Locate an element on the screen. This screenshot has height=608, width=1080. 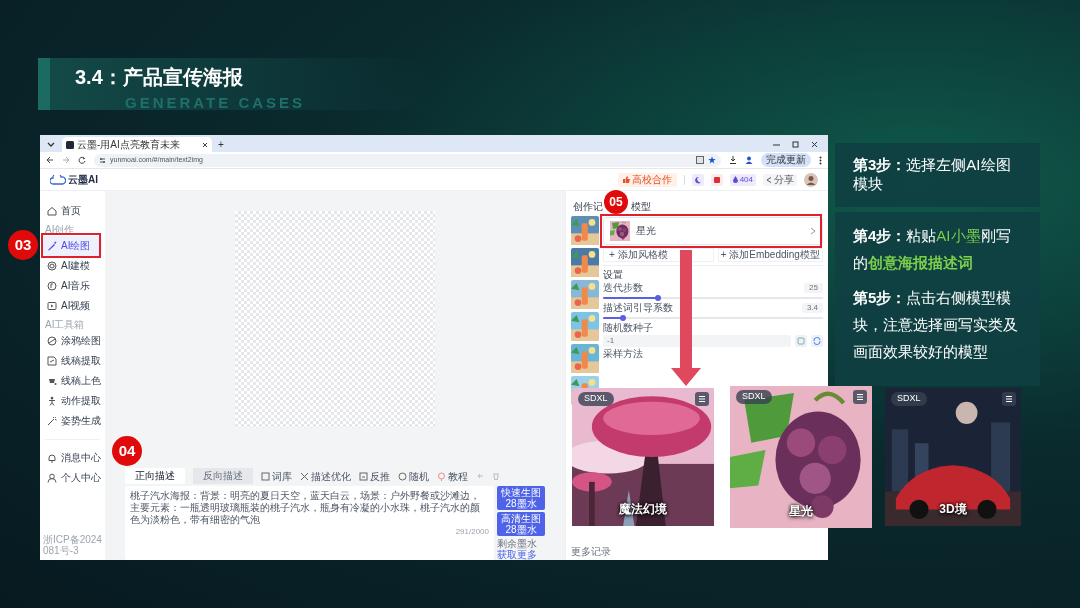
share-button: 分享 is located at coordinates (780, 179).